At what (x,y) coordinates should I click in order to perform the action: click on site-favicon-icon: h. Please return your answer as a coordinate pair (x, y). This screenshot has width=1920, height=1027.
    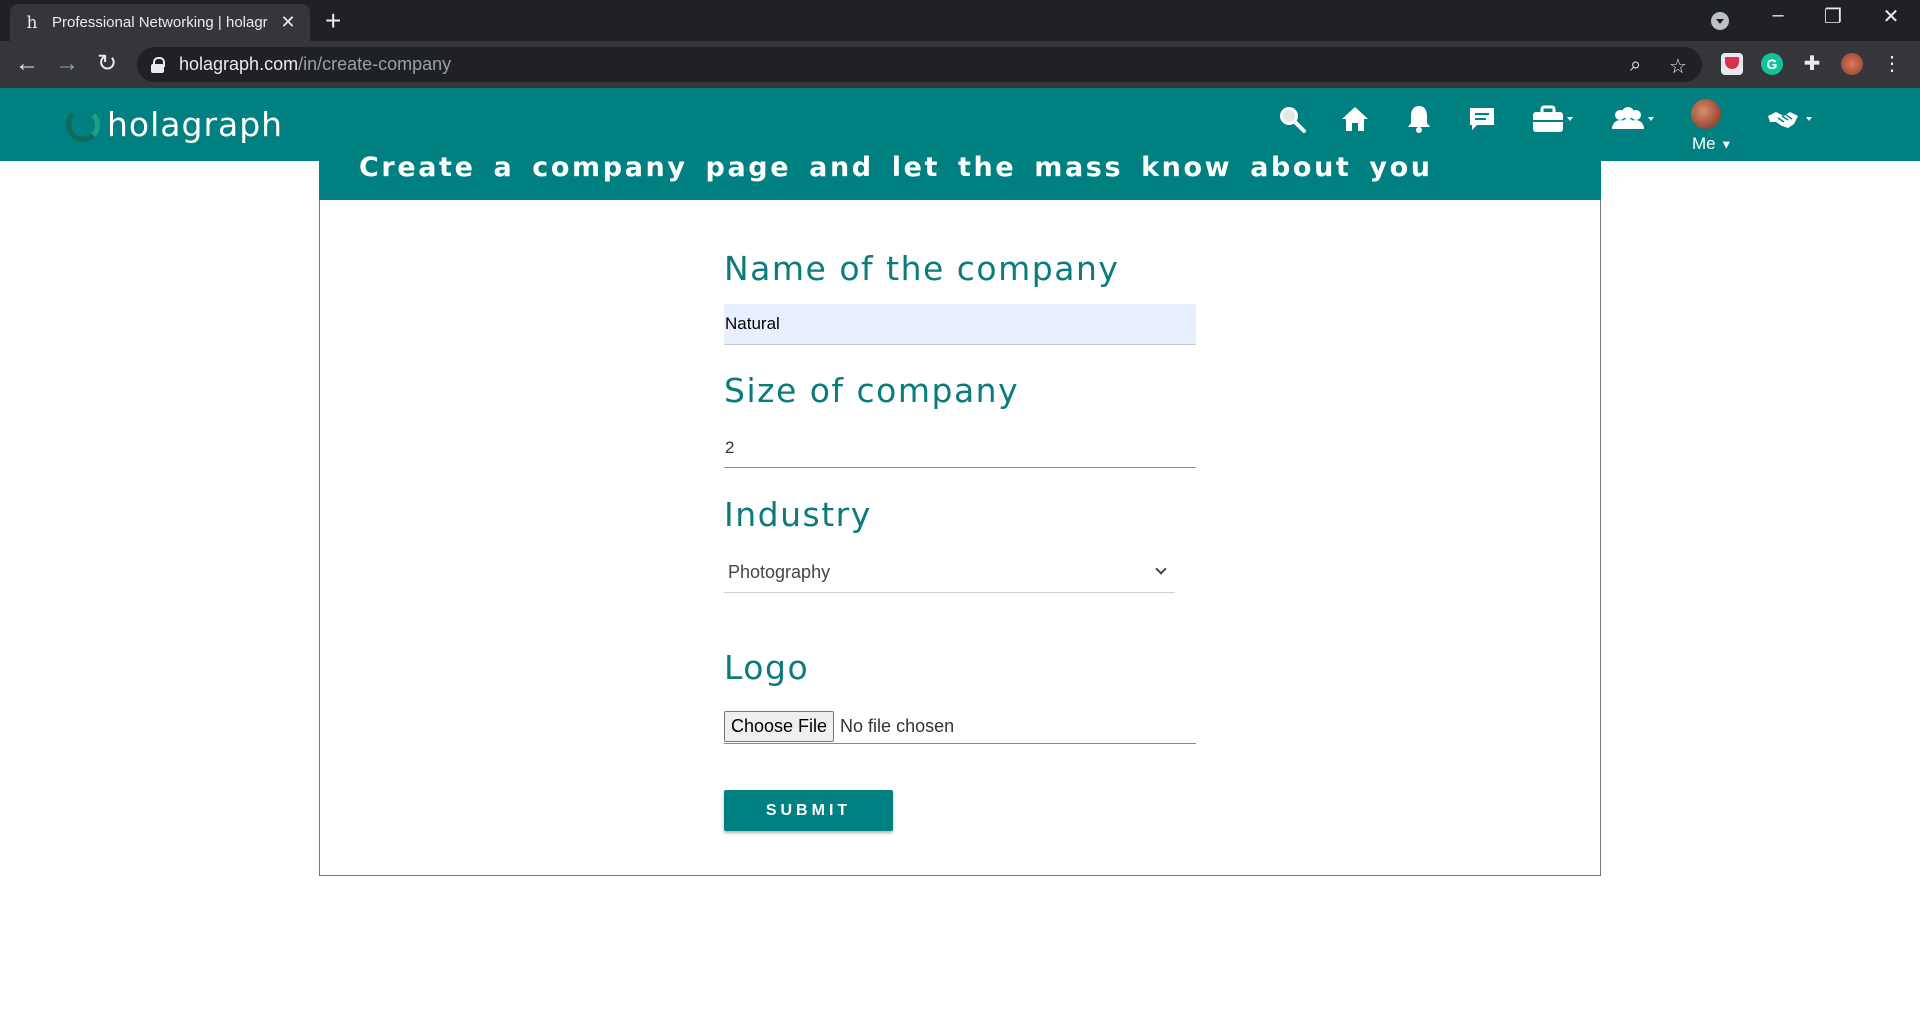
    Looking at the image, I should click on (32, 22).